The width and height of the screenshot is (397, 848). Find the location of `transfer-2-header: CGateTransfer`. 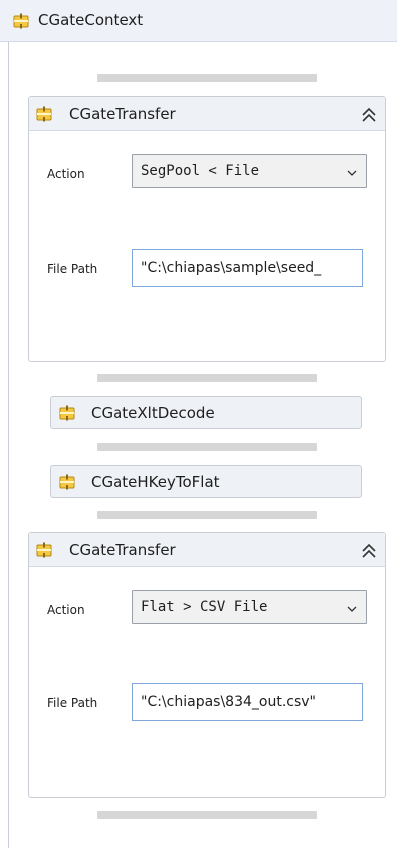

transfer-2-header: CGateTransfer is located at coordinates (207, 550).